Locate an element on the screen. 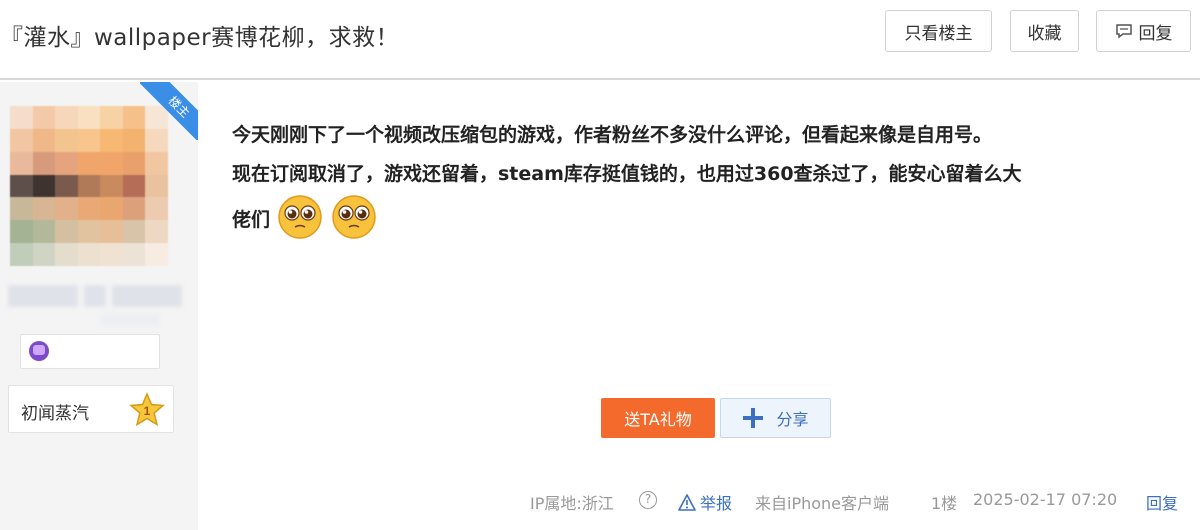  floor-number: 1楼 is located at coordinates (944, 503).